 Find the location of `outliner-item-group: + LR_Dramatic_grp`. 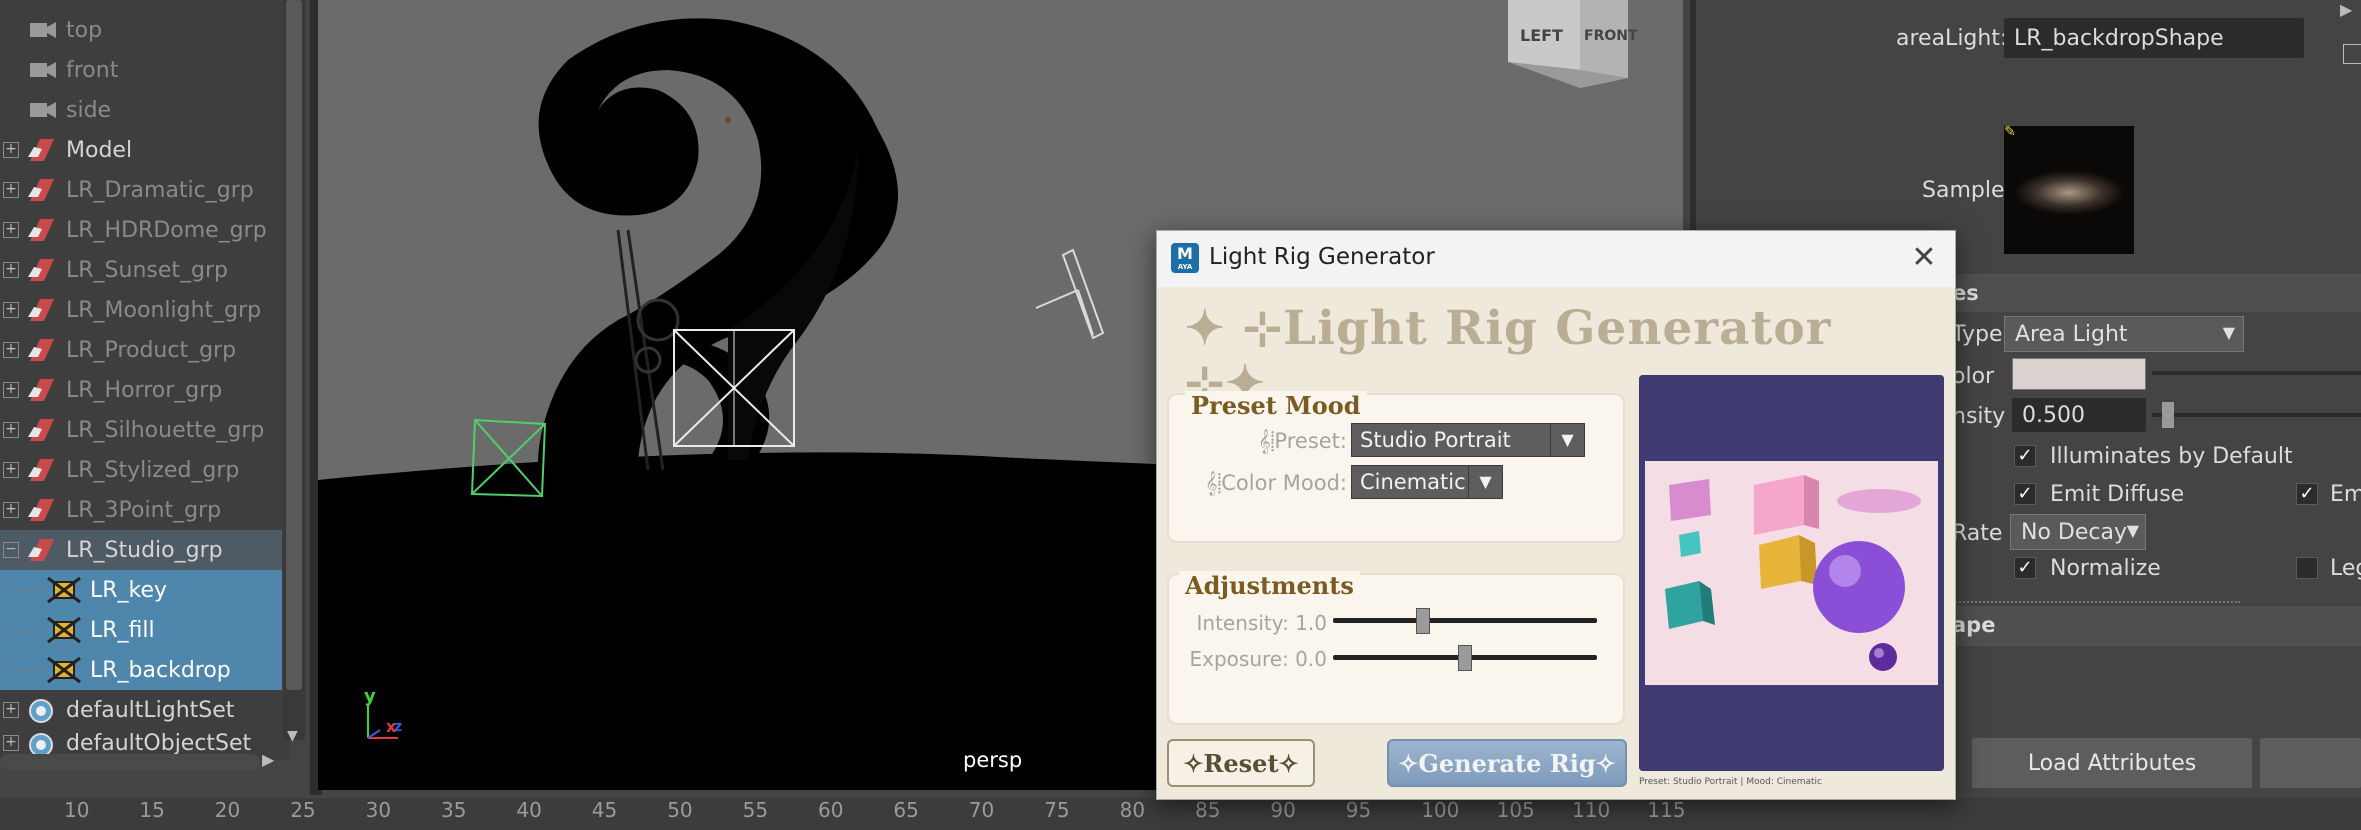

outliner-item-group: + LR_Dramatic_grp is located at coordinates (141, 190).